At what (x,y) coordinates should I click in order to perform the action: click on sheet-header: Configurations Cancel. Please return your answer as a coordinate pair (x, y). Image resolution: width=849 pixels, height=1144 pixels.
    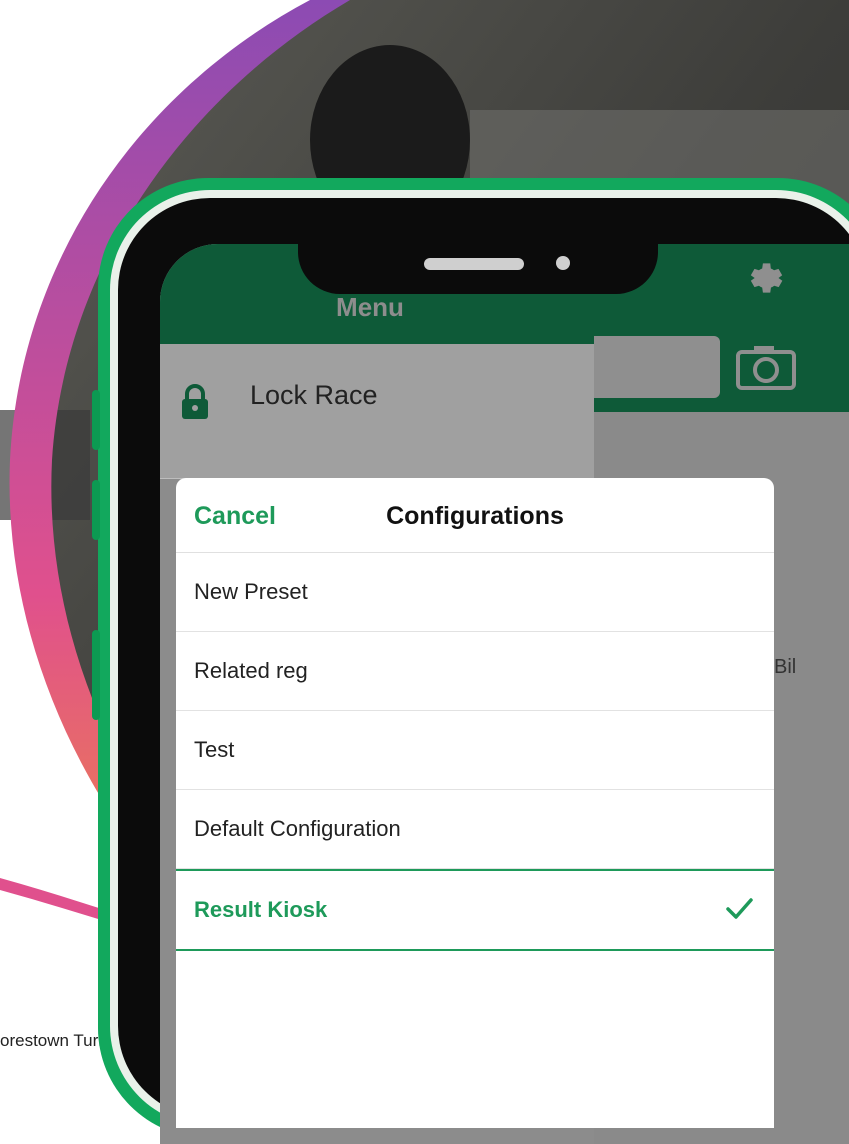
    Looking at the image, I should click on (475, 515).